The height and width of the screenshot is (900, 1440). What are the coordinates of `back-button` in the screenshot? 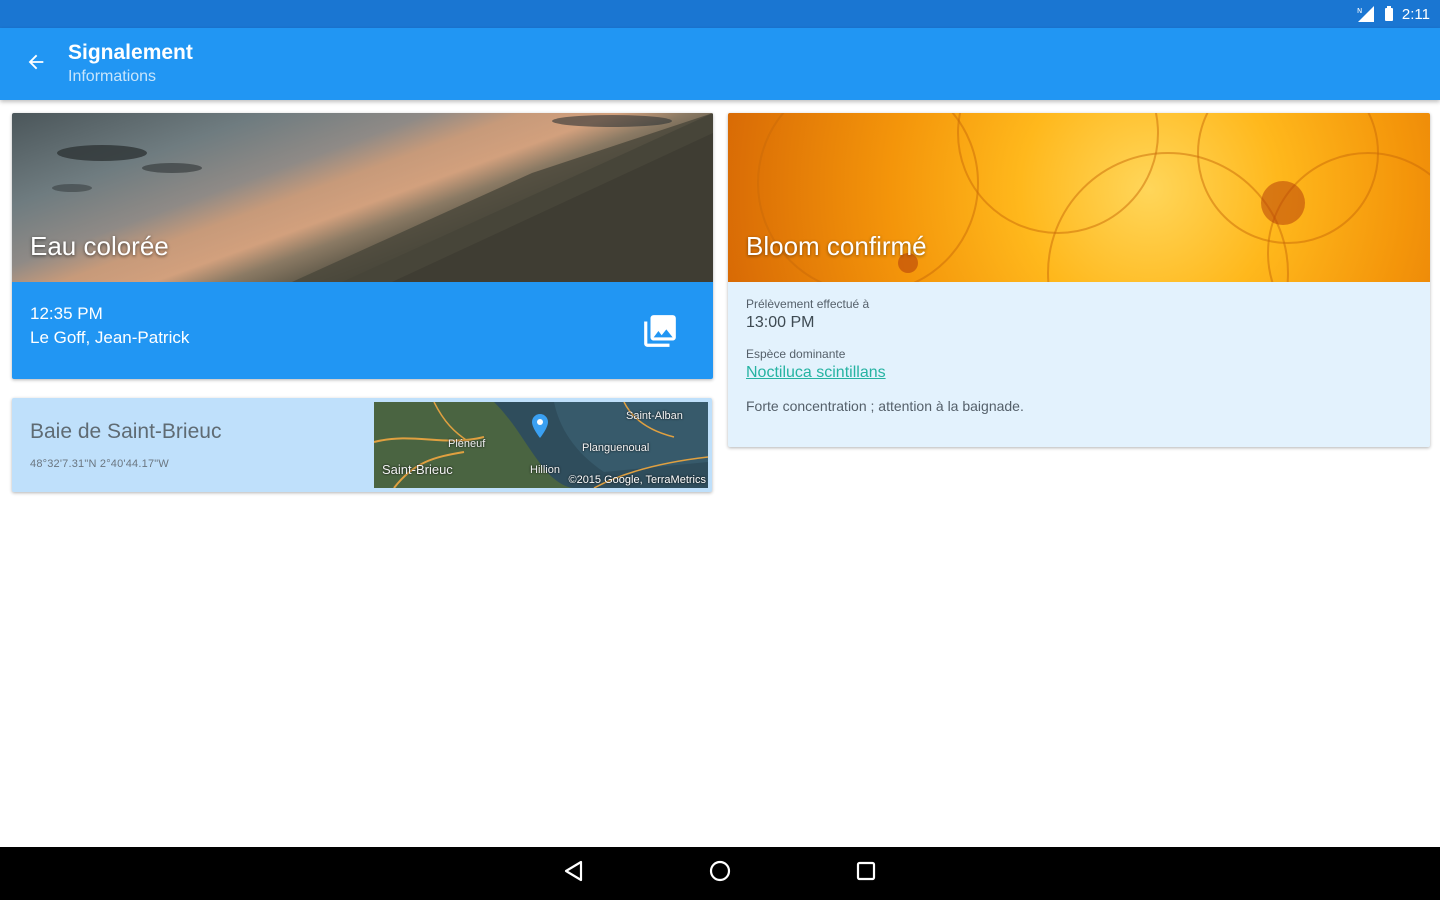 It's located at (36, 64).